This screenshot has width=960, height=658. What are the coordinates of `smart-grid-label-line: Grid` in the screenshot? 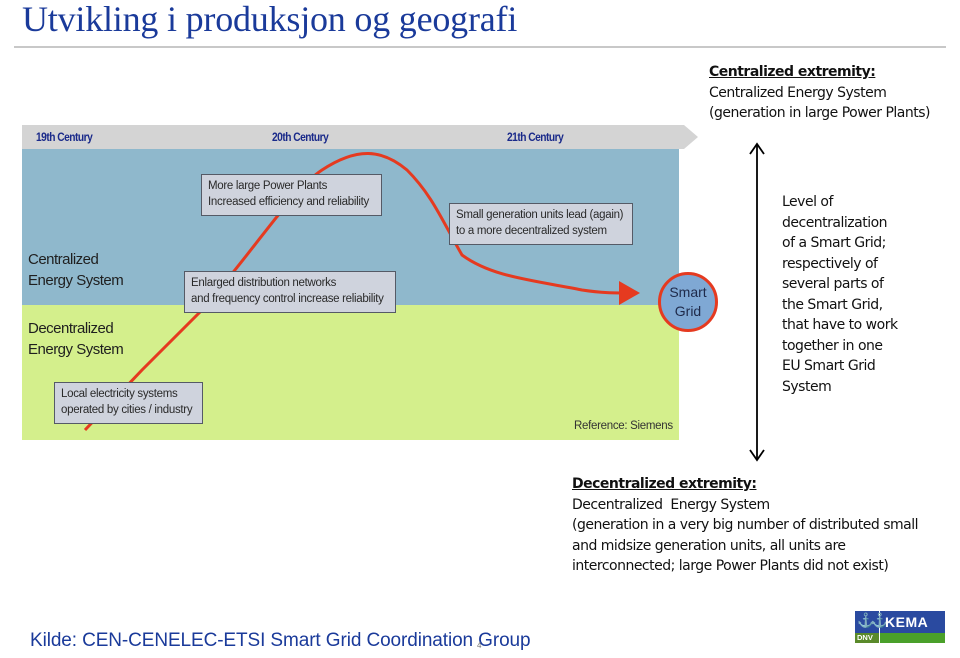 It's located at (688, 311).